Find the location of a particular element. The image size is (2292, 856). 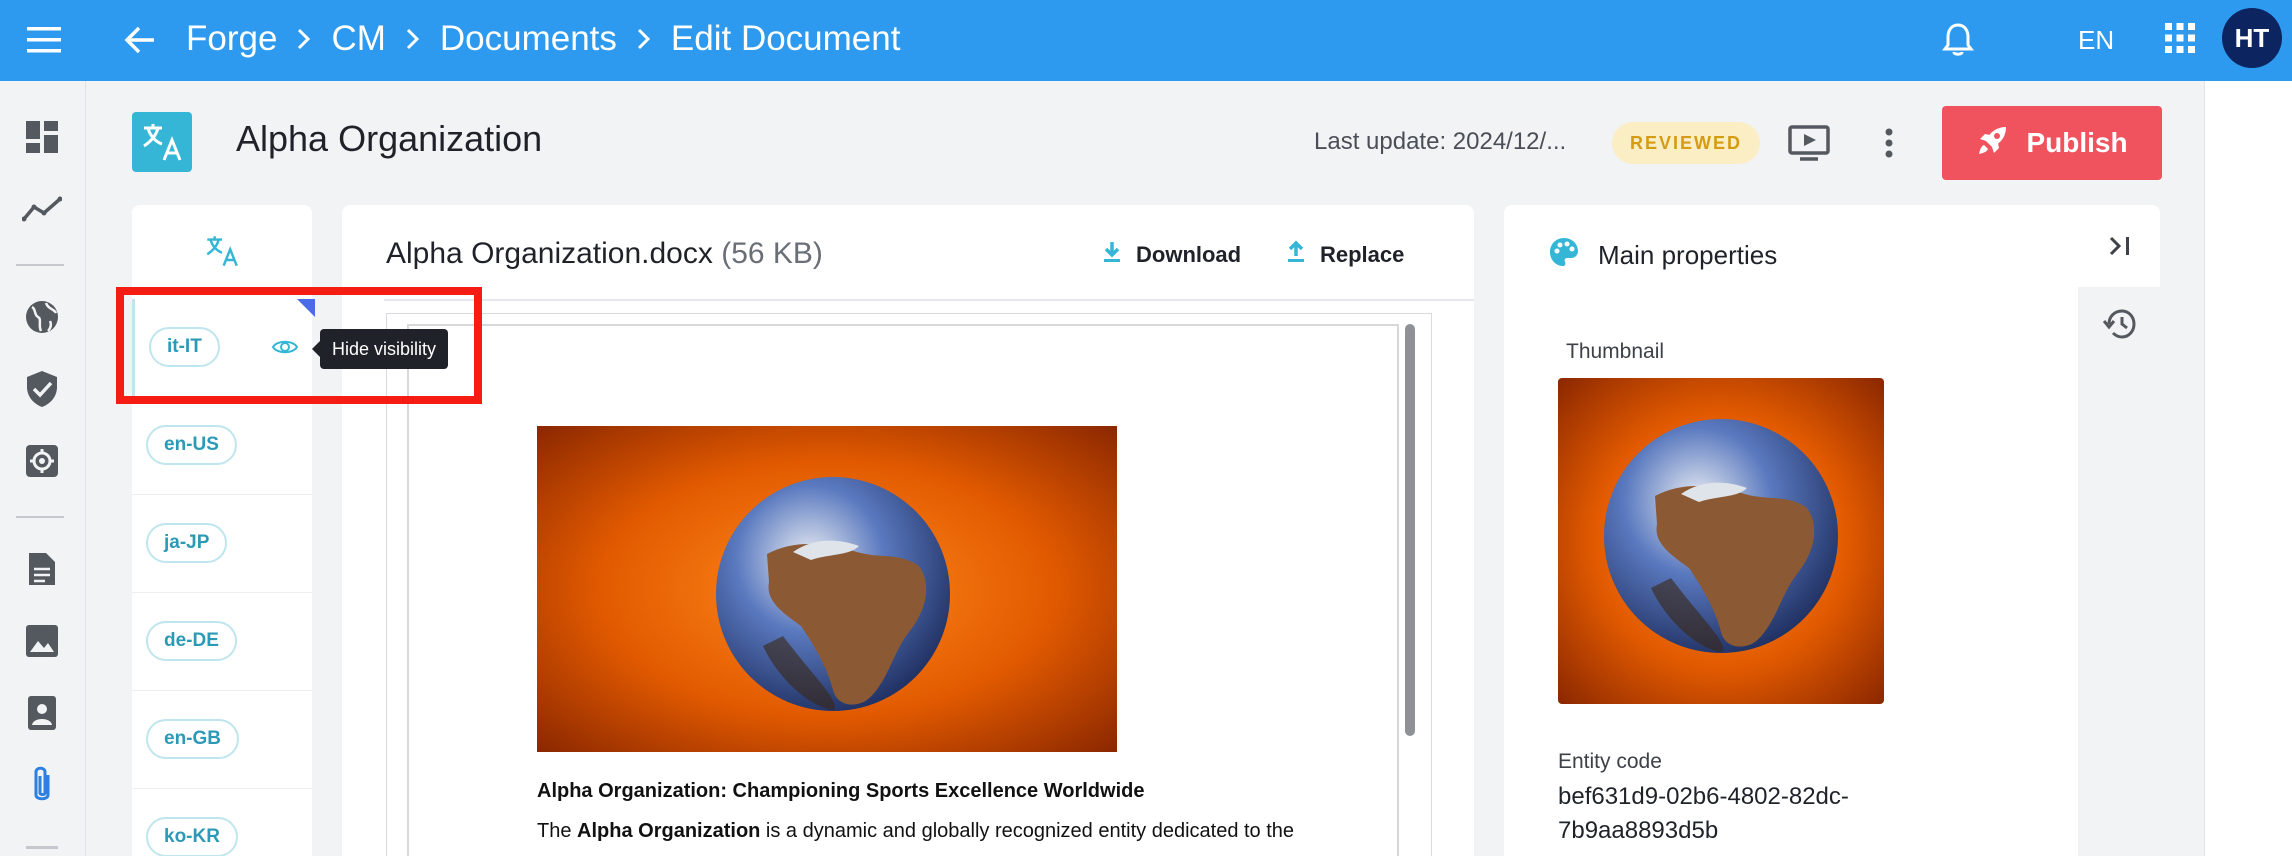

globe-icon is located at coordinates (42, 317).